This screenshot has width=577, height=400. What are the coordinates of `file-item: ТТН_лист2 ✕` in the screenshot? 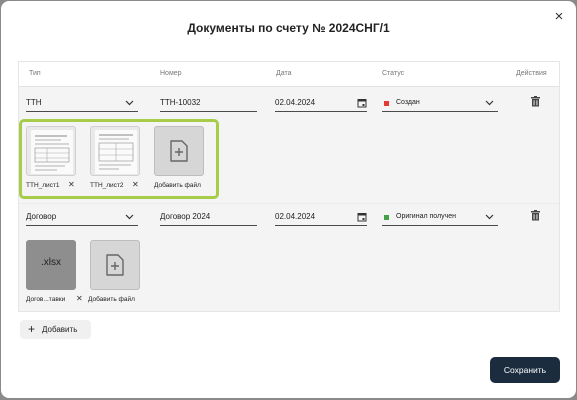 It's located at (115, 157).